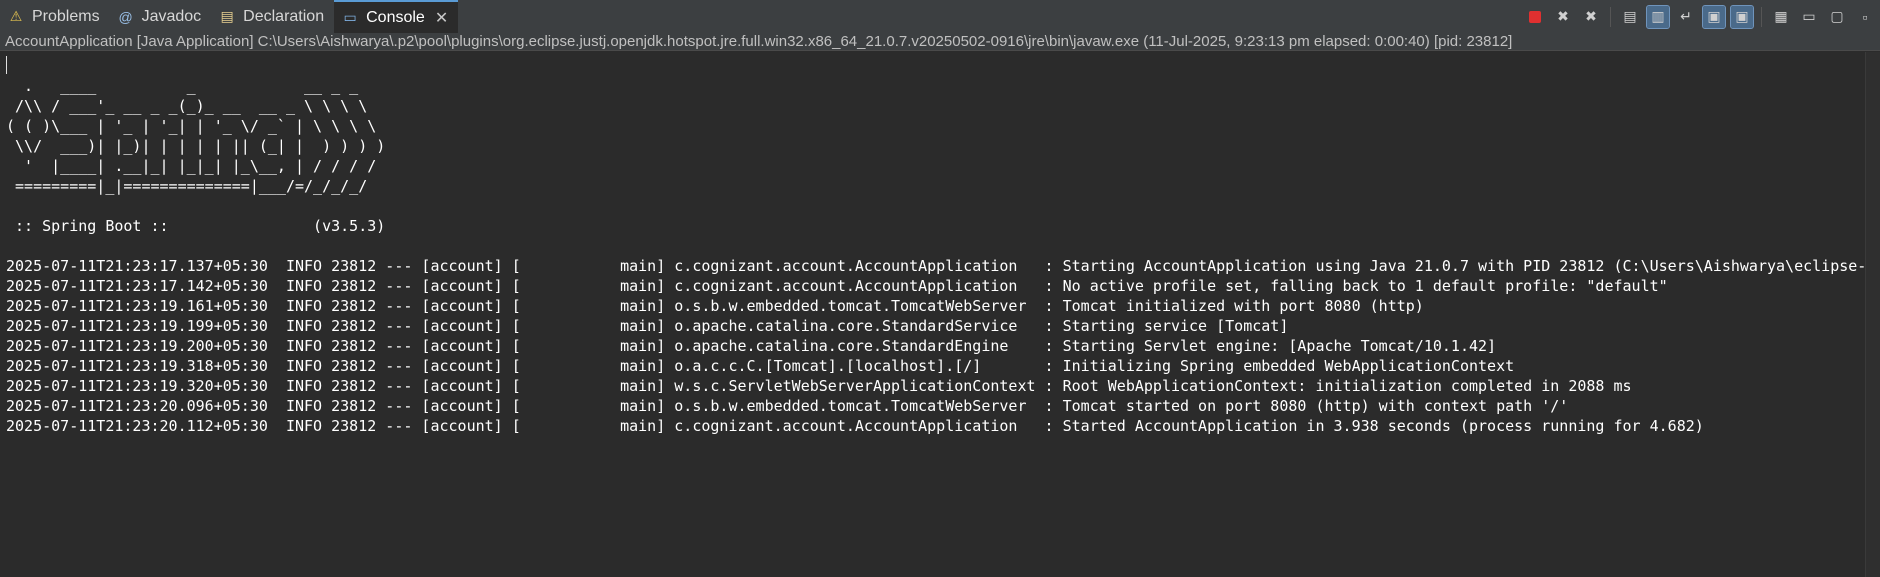 The height and width of the screenshot is (577, 1880). What do you see at coordinates (16, 16) in the screenshot?
I see `problems-icon: ⚠` at bounding box center [16, 16].